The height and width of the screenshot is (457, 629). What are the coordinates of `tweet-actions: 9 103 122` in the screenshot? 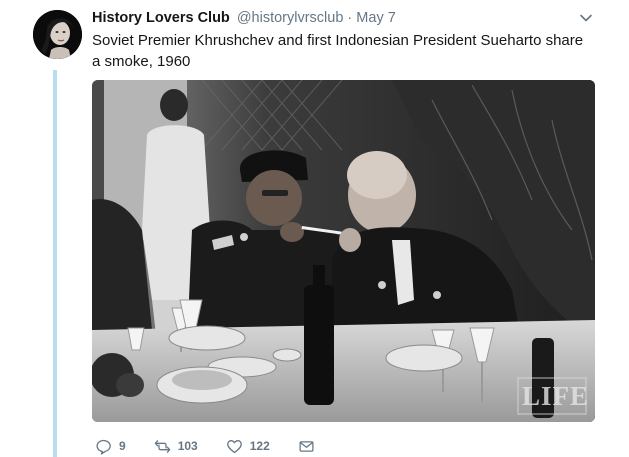 It's located at (222, 446).